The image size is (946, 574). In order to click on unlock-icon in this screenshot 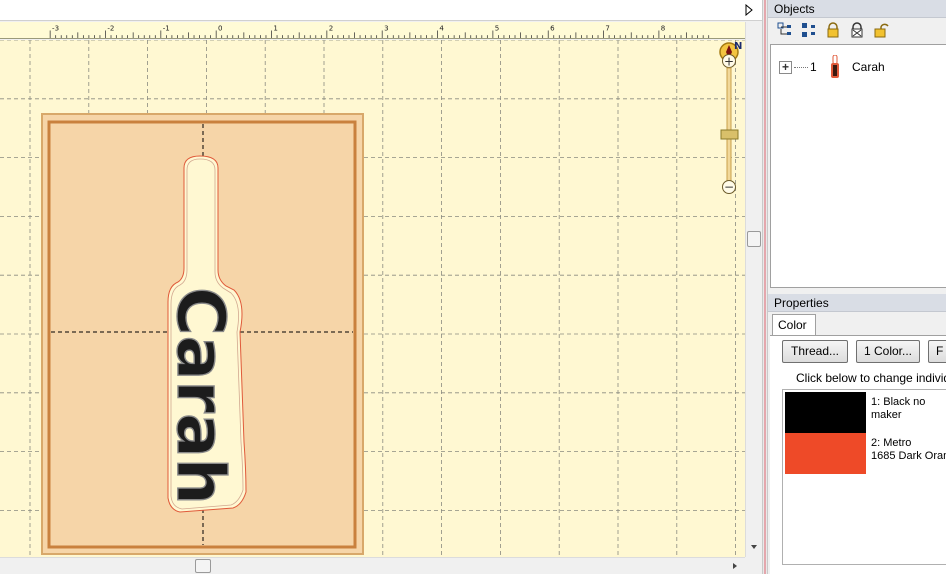, I will do `click(881, 30)`.